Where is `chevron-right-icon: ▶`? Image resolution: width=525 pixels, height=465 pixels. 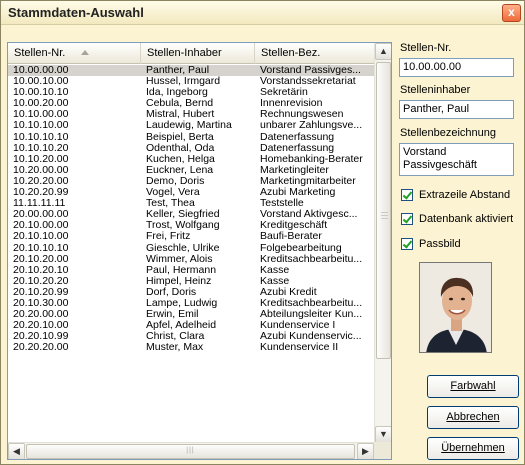
chevron-right-icon: ▶ is located at coordinates (365, 451).